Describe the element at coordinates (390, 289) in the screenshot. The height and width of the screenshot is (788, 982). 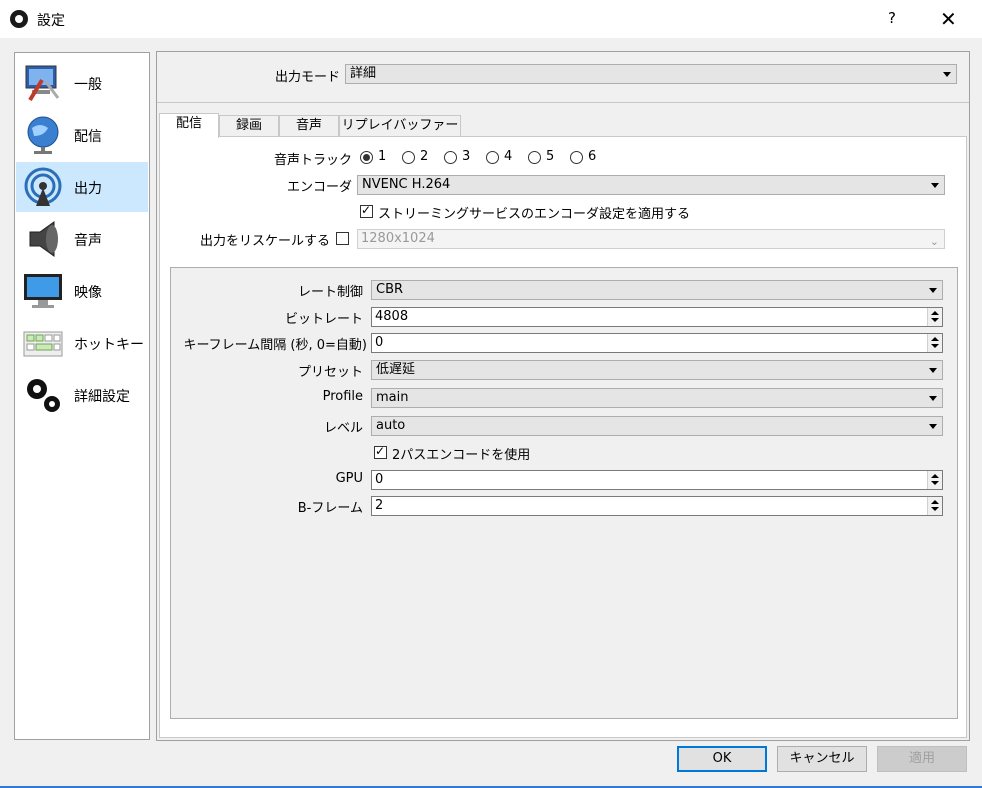
I see `rate-control-value: CBR` at that location.